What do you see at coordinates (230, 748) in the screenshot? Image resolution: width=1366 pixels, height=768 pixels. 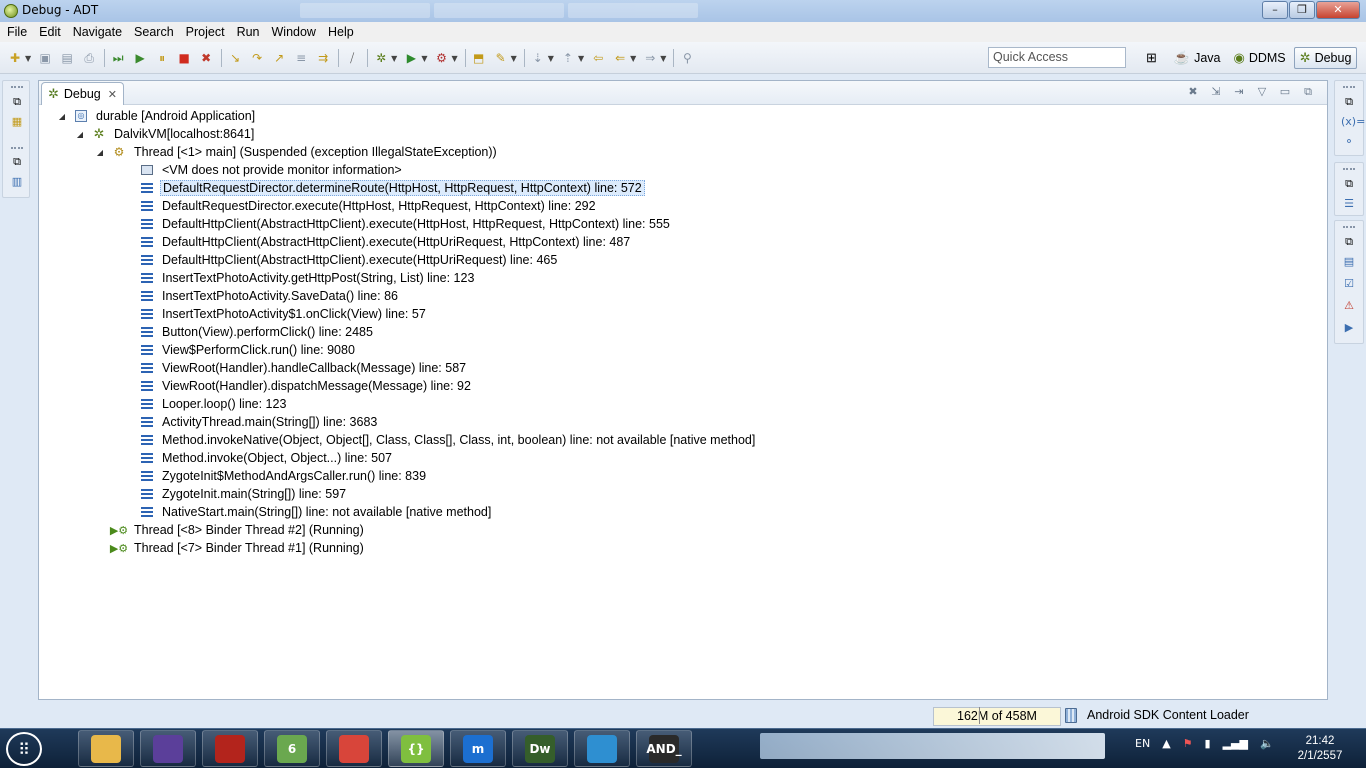 I see `taskbar-app-red-app` at bounding box center [230, 748].